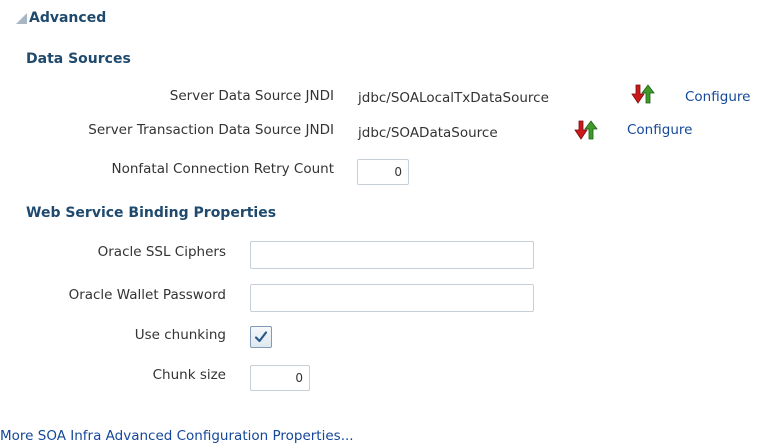 This screenshot has width=759, height=448. Describe the element at coordinates (453, 98) in the screenshot. I see `server-ds-value: jdbc/SOALocalTxDataSource` at that location.